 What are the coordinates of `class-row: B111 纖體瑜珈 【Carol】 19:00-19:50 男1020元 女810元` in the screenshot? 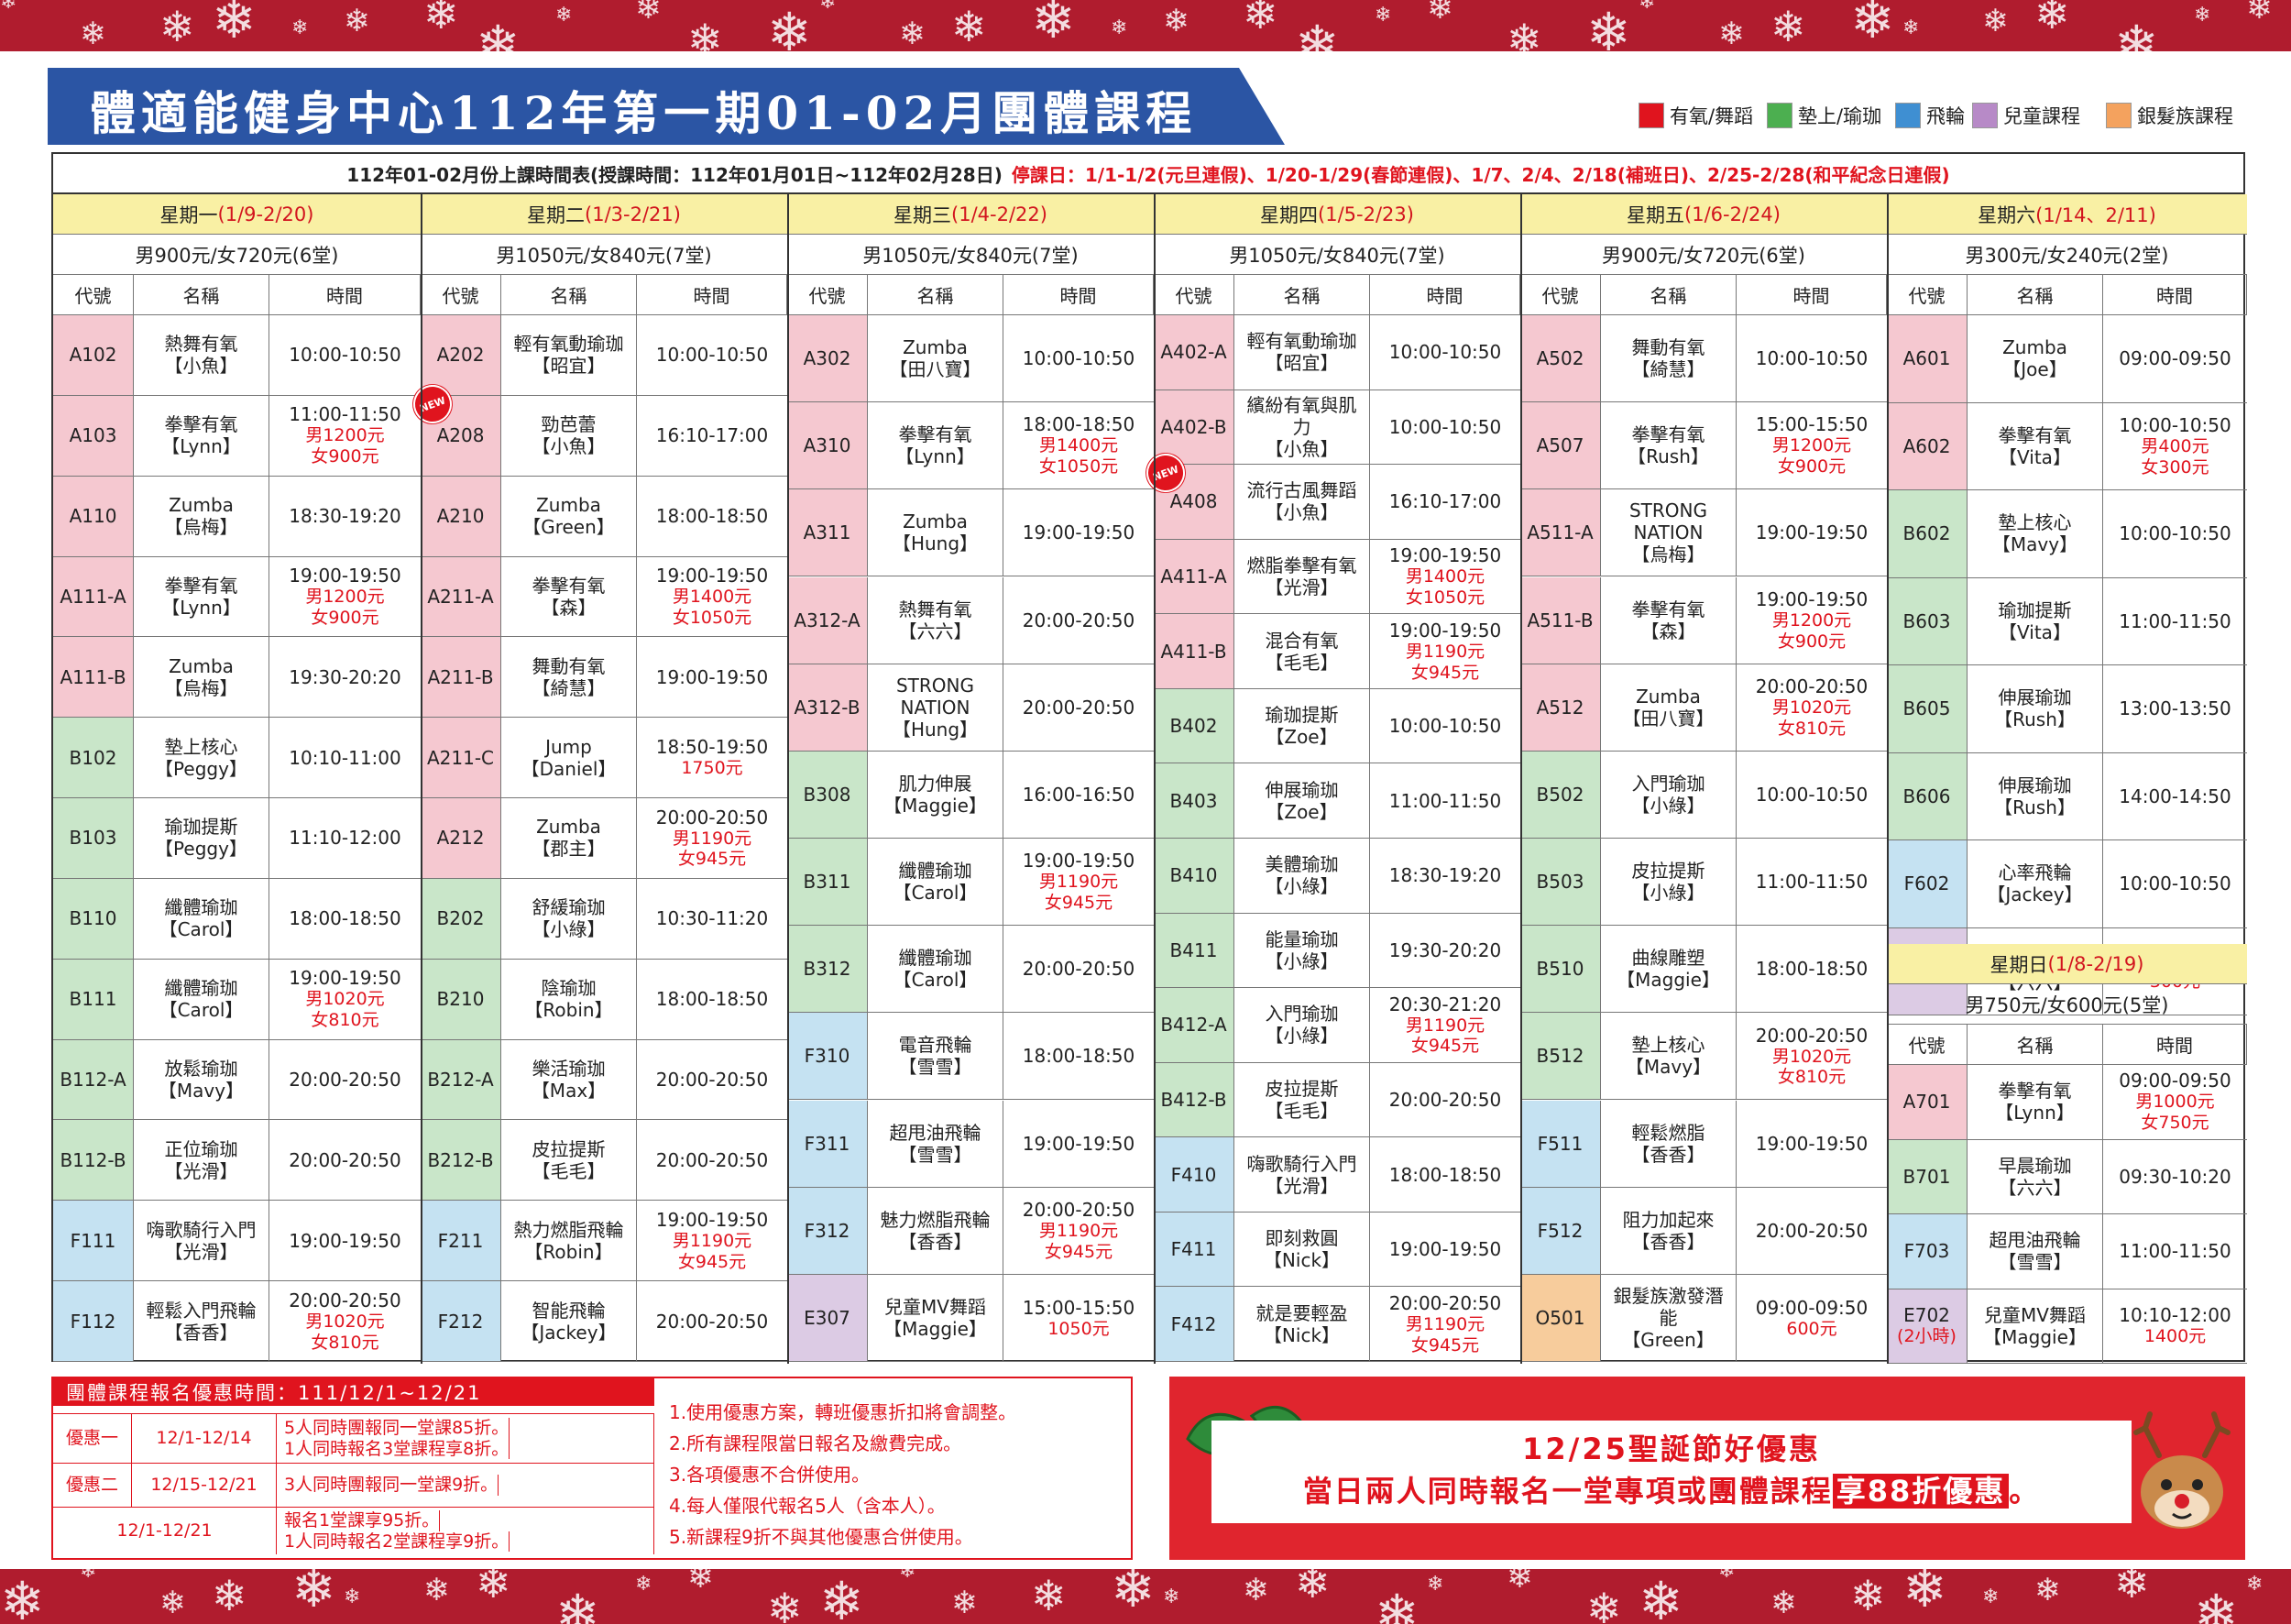 It's located at (237, 999).